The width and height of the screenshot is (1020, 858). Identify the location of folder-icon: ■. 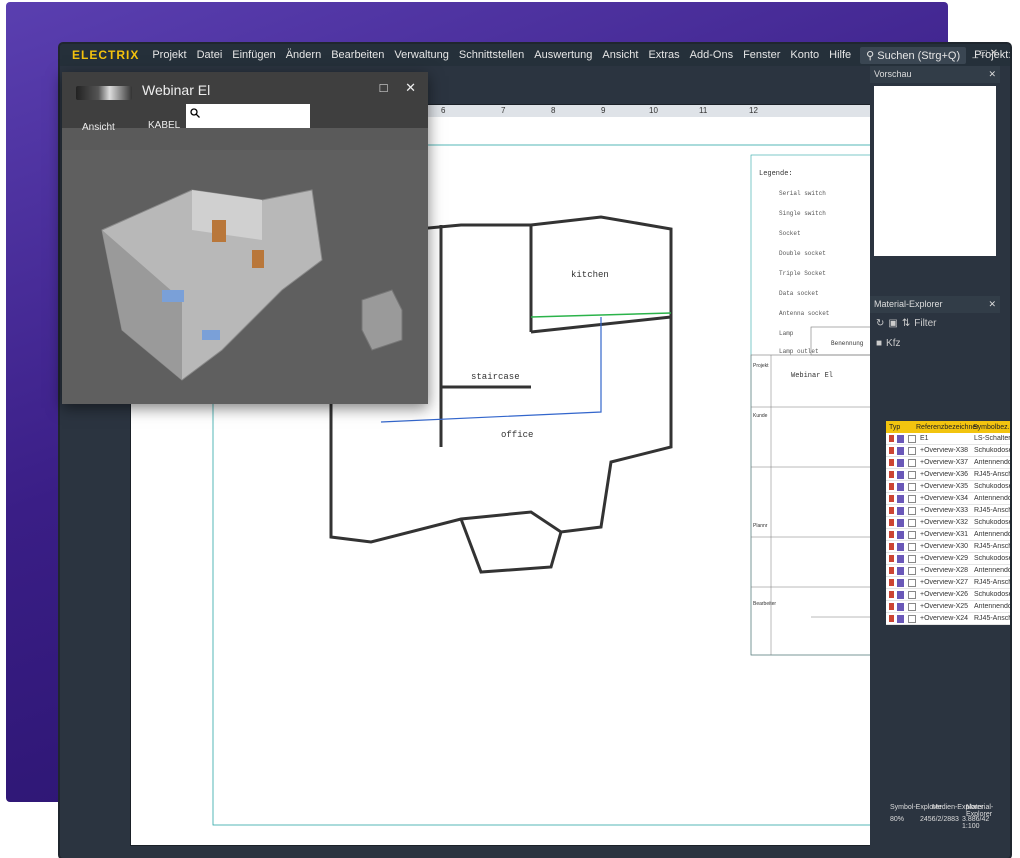
(879, 343).